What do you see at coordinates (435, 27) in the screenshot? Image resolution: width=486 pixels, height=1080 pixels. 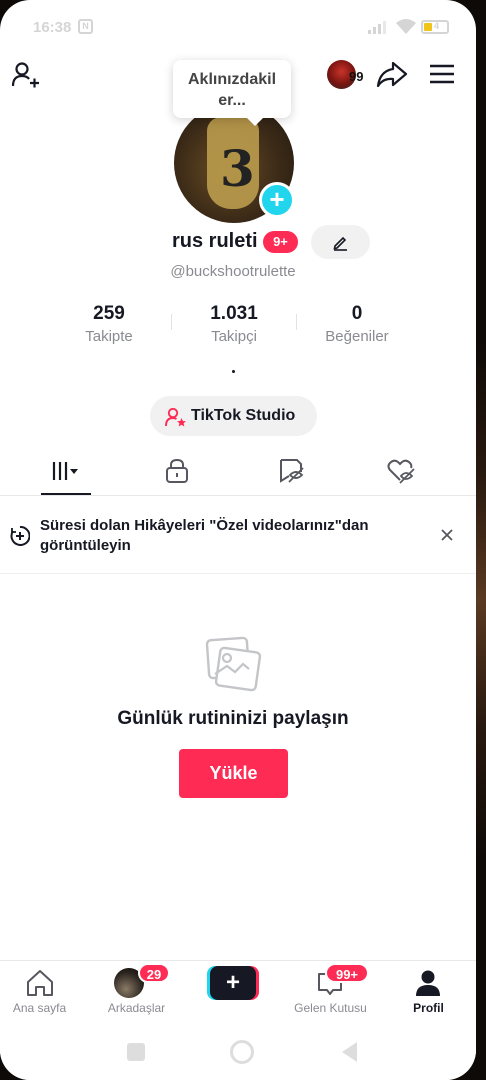 I see `battery-icon: 4` at bounding box center [435, 27].